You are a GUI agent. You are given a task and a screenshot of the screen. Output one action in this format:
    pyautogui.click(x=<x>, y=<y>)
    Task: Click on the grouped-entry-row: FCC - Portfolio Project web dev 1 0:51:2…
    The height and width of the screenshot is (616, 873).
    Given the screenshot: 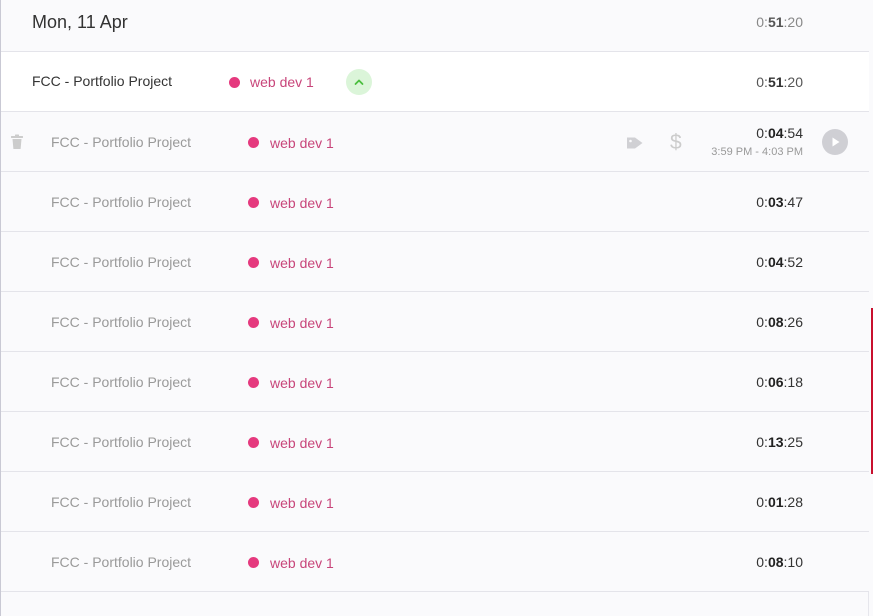 What is the action you would take?
    pyautogui.click(x=435, y=82)
    